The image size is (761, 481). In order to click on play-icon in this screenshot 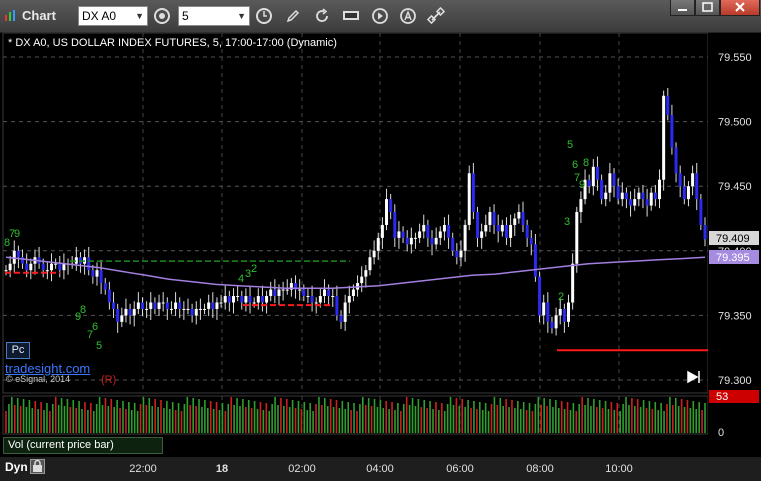, I will do `click(380, 16)`.